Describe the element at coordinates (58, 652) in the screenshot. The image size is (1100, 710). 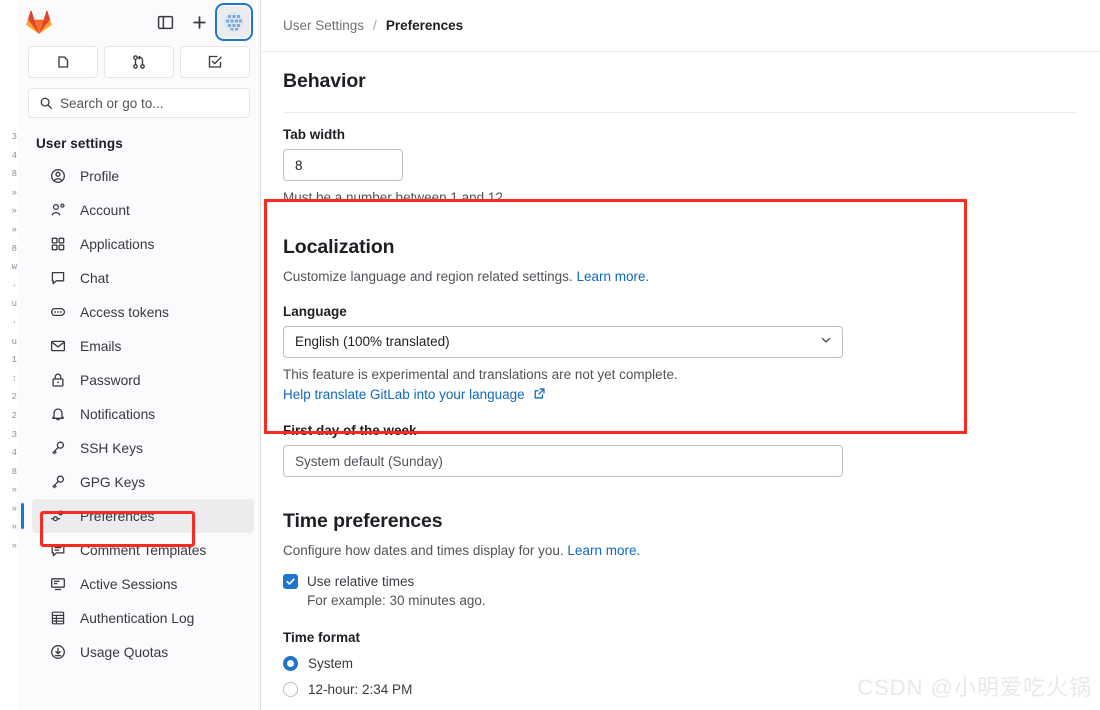
I see `download-circle-icon` at that location.